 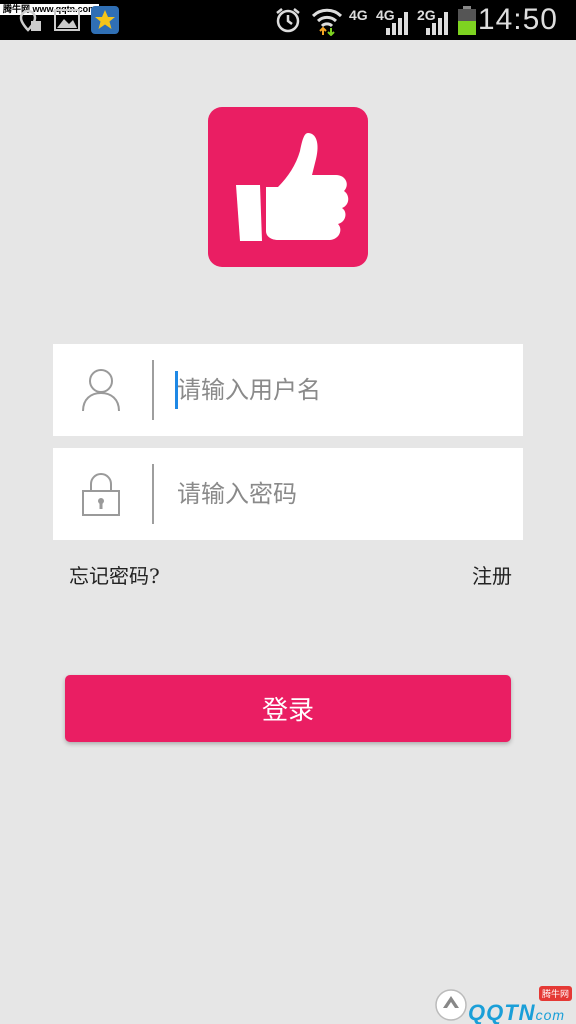 I want to click on qqtn-tag: 腾牛网, so click(x=555, y=993).